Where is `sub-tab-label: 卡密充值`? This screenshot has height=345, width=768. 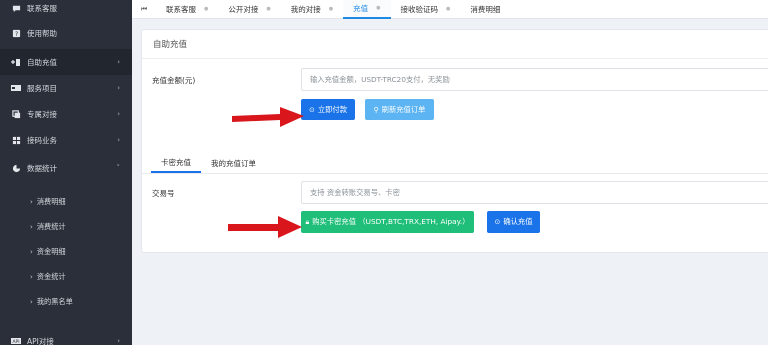
sub-tab-label: 卡密充值 is located at coordinates (176, 162).